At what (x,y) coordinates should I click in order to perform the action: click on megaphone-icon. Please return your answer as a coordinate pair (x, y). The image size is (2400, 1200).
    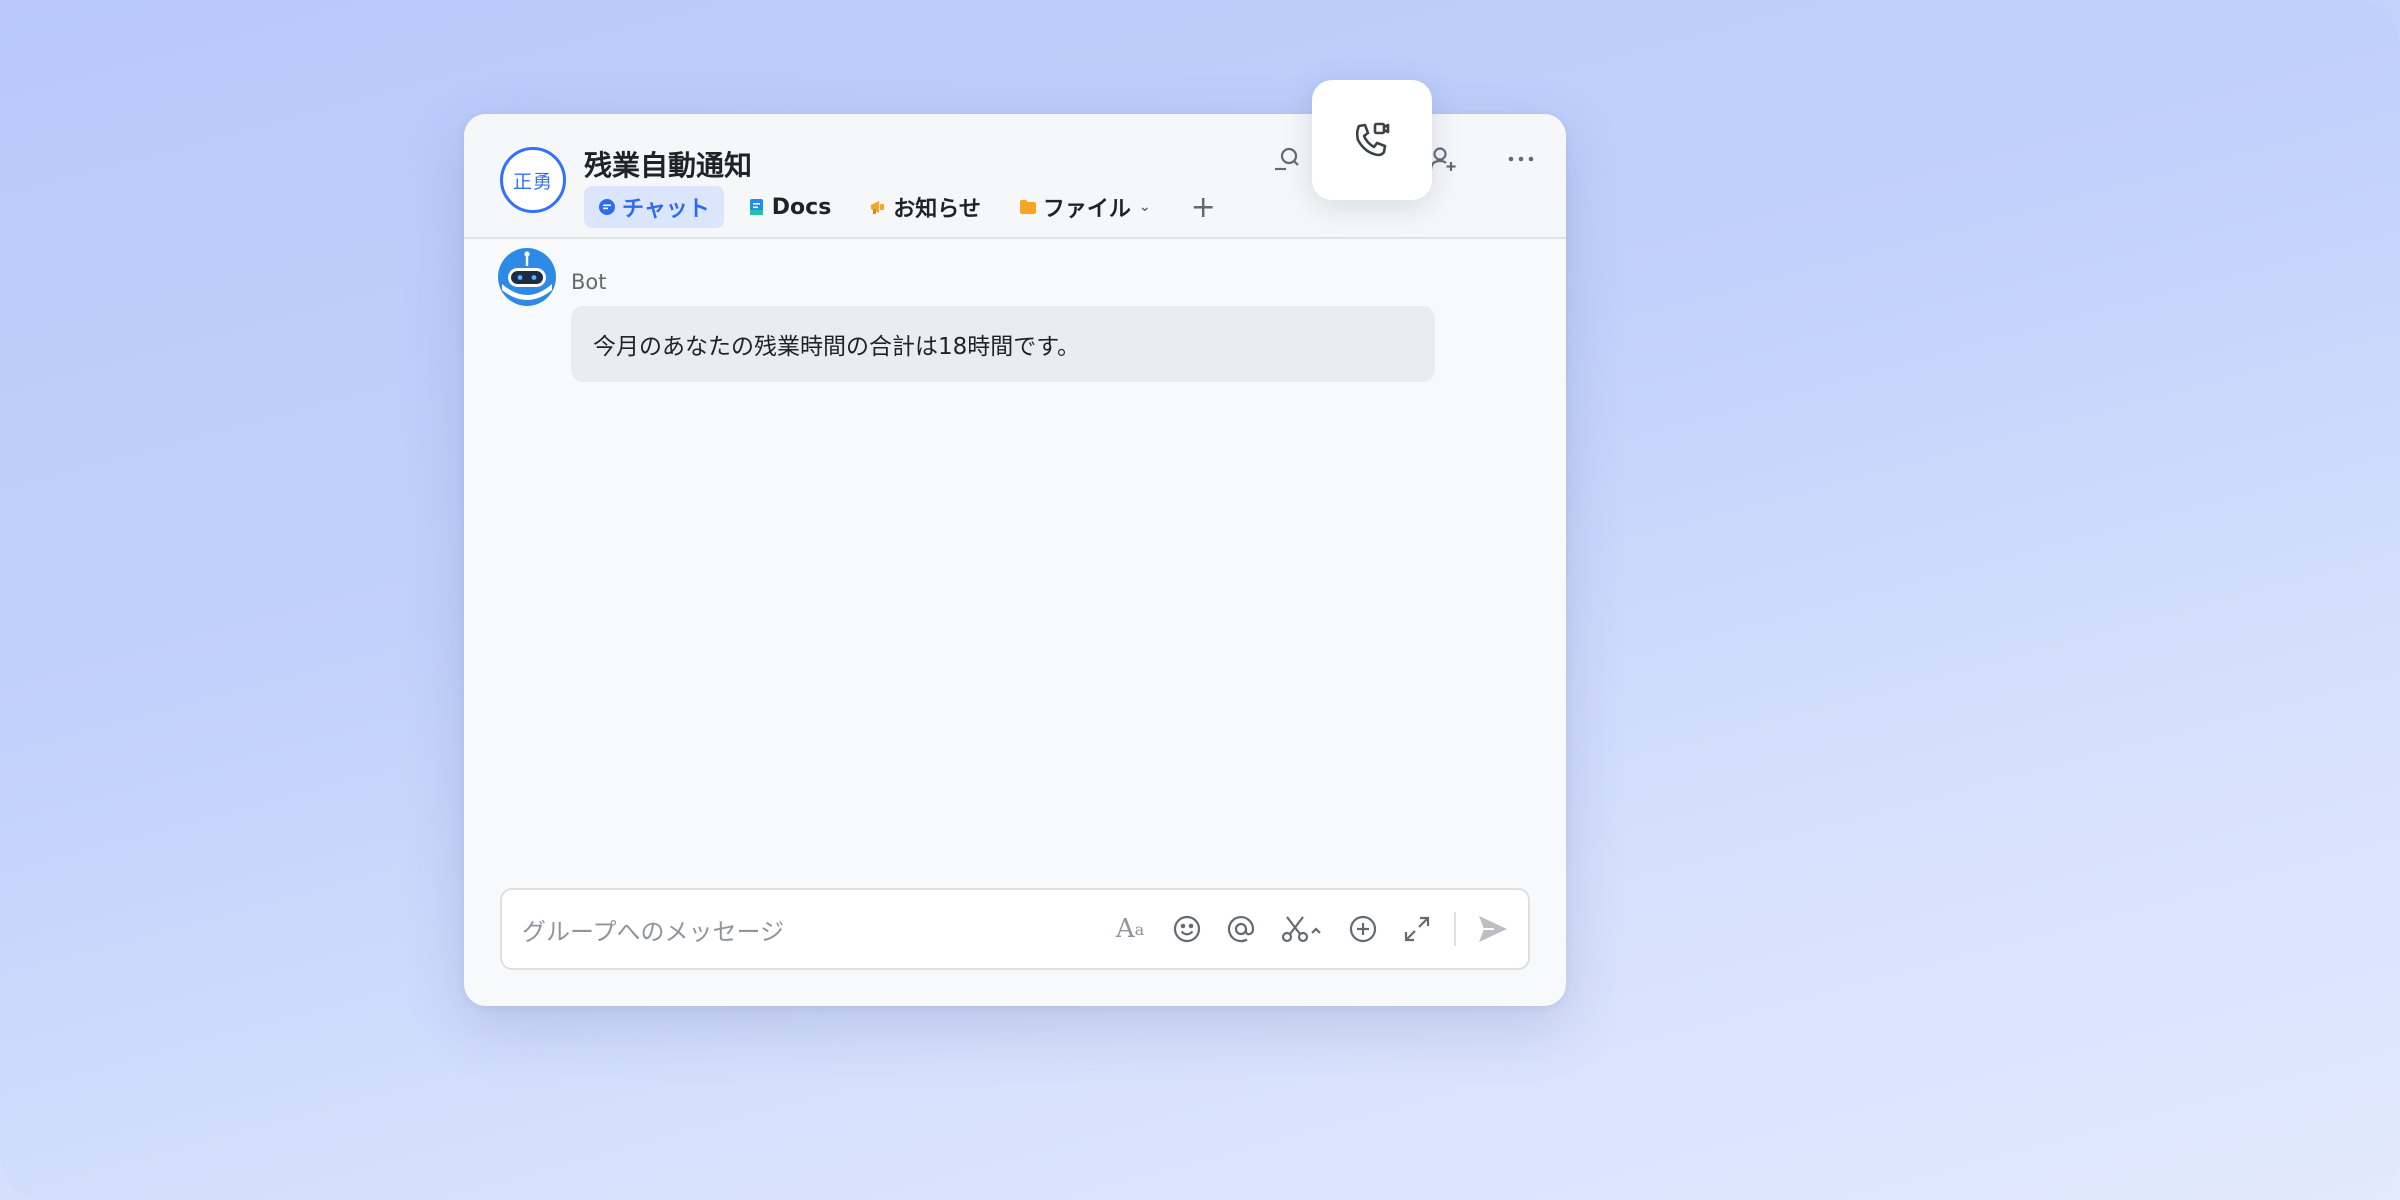
    Looking at the image, I should click on (878, 207).